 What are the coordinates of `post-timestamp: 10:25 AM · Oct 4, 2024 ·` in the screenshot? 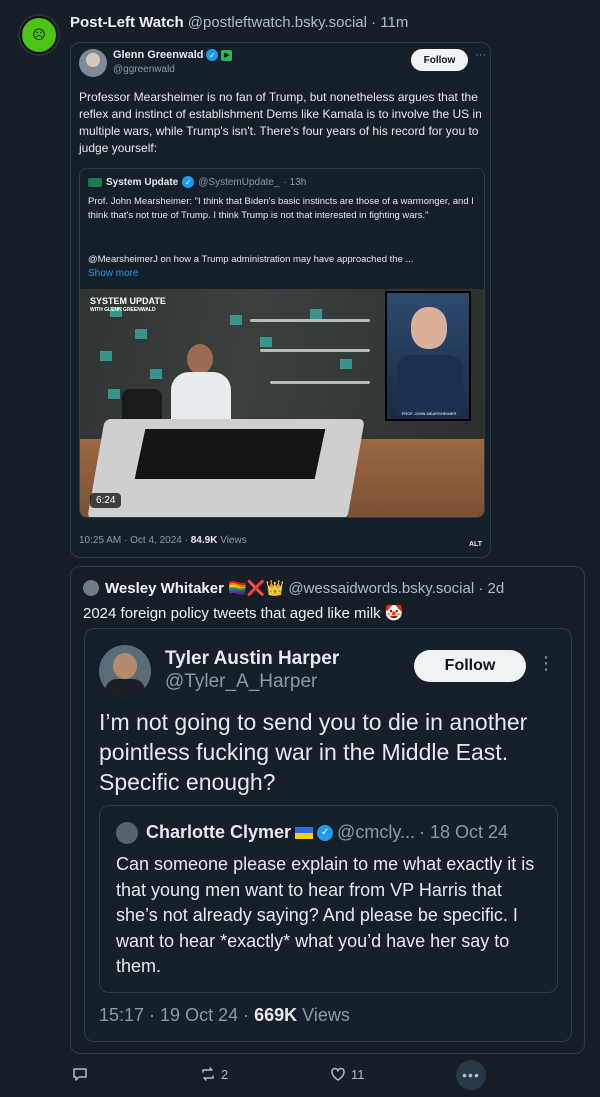 It's located at (133, 540).